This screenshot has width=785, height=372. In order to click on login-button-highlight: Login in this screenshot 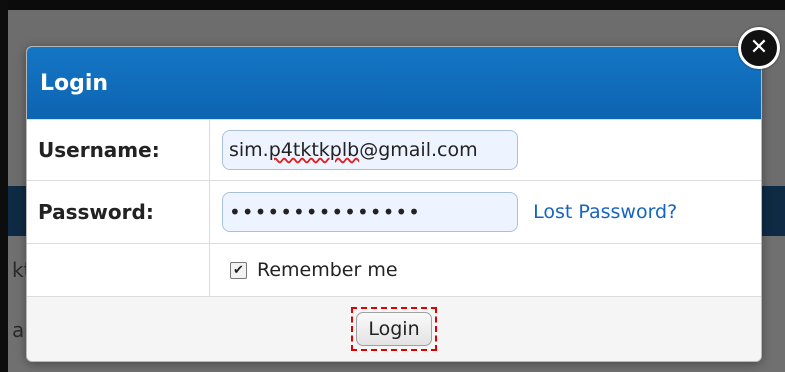, I will do `click(394, 329)`.